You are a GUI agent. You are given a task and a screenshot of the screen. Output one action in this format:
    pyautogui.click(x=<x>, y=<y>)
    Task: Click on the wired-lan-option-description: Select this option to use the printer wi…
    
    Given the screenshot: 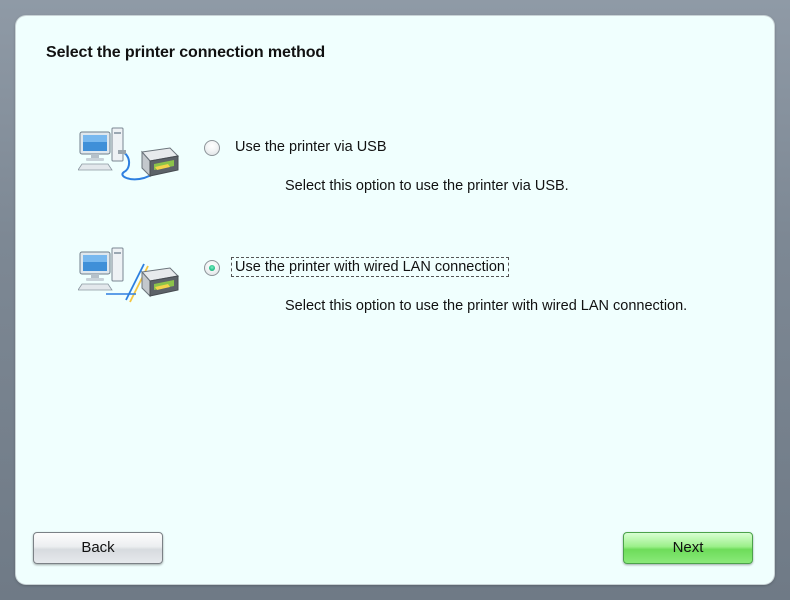 What is the action you would take?
    pyautogui.click(x=486, y=306)
    